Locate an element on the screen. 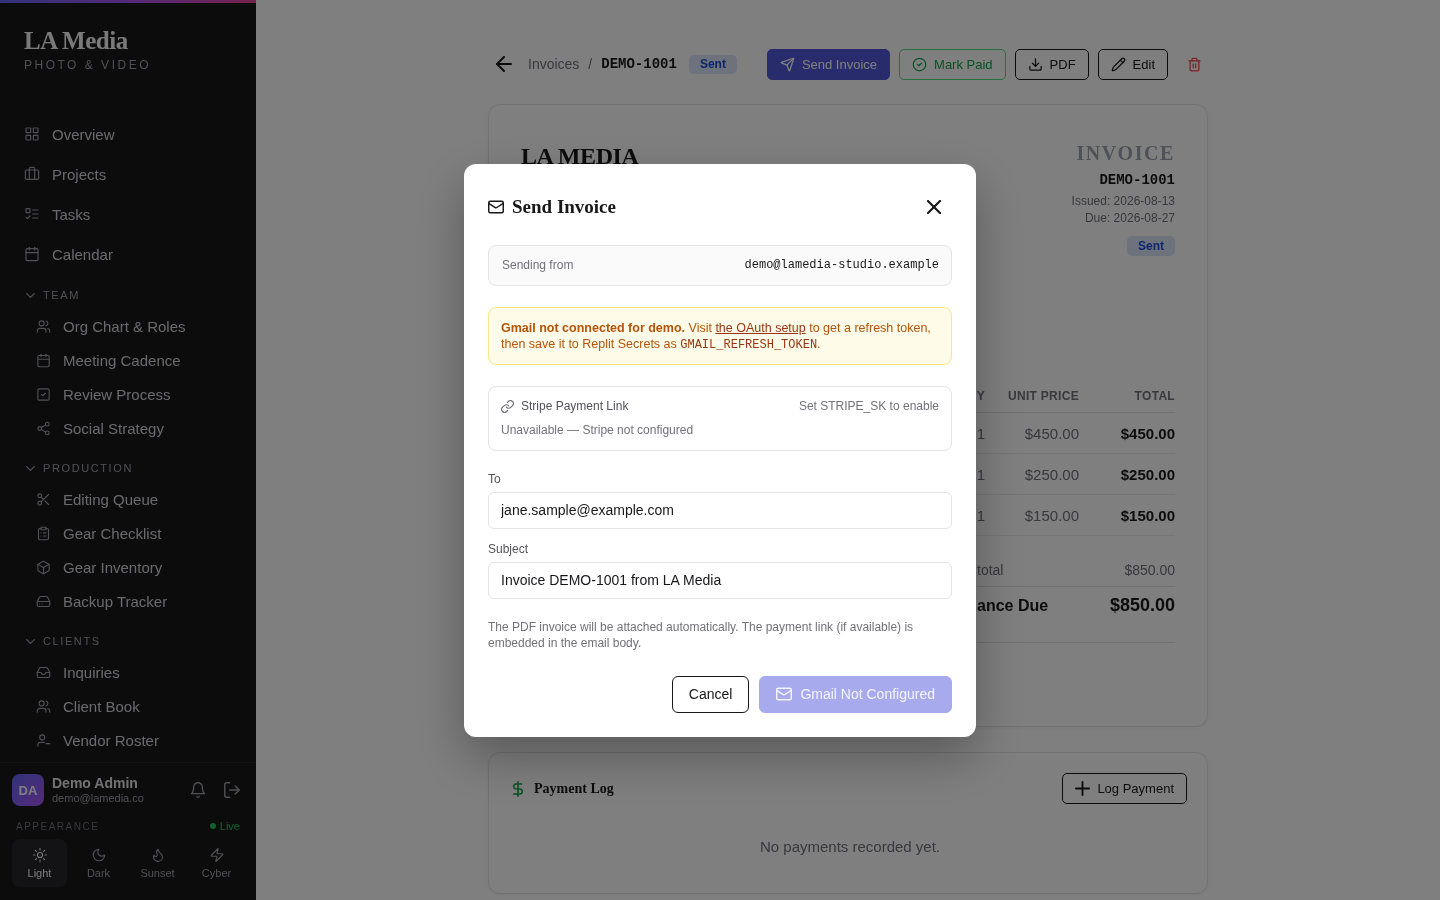  subtotal-value: $850.00 is located at coordinates (1149, 570).